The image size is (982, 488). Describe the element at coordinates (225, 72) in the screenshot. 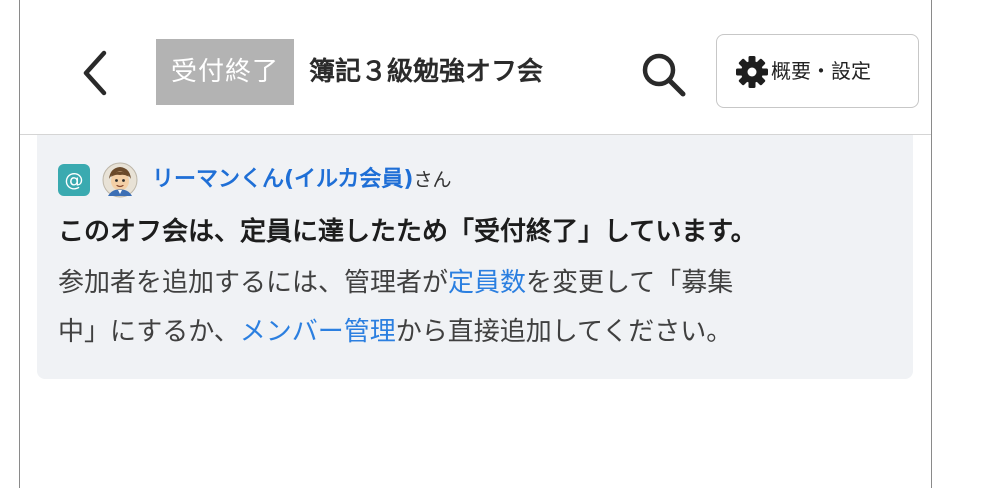

I see `status-badge: 受付終了` at that location.